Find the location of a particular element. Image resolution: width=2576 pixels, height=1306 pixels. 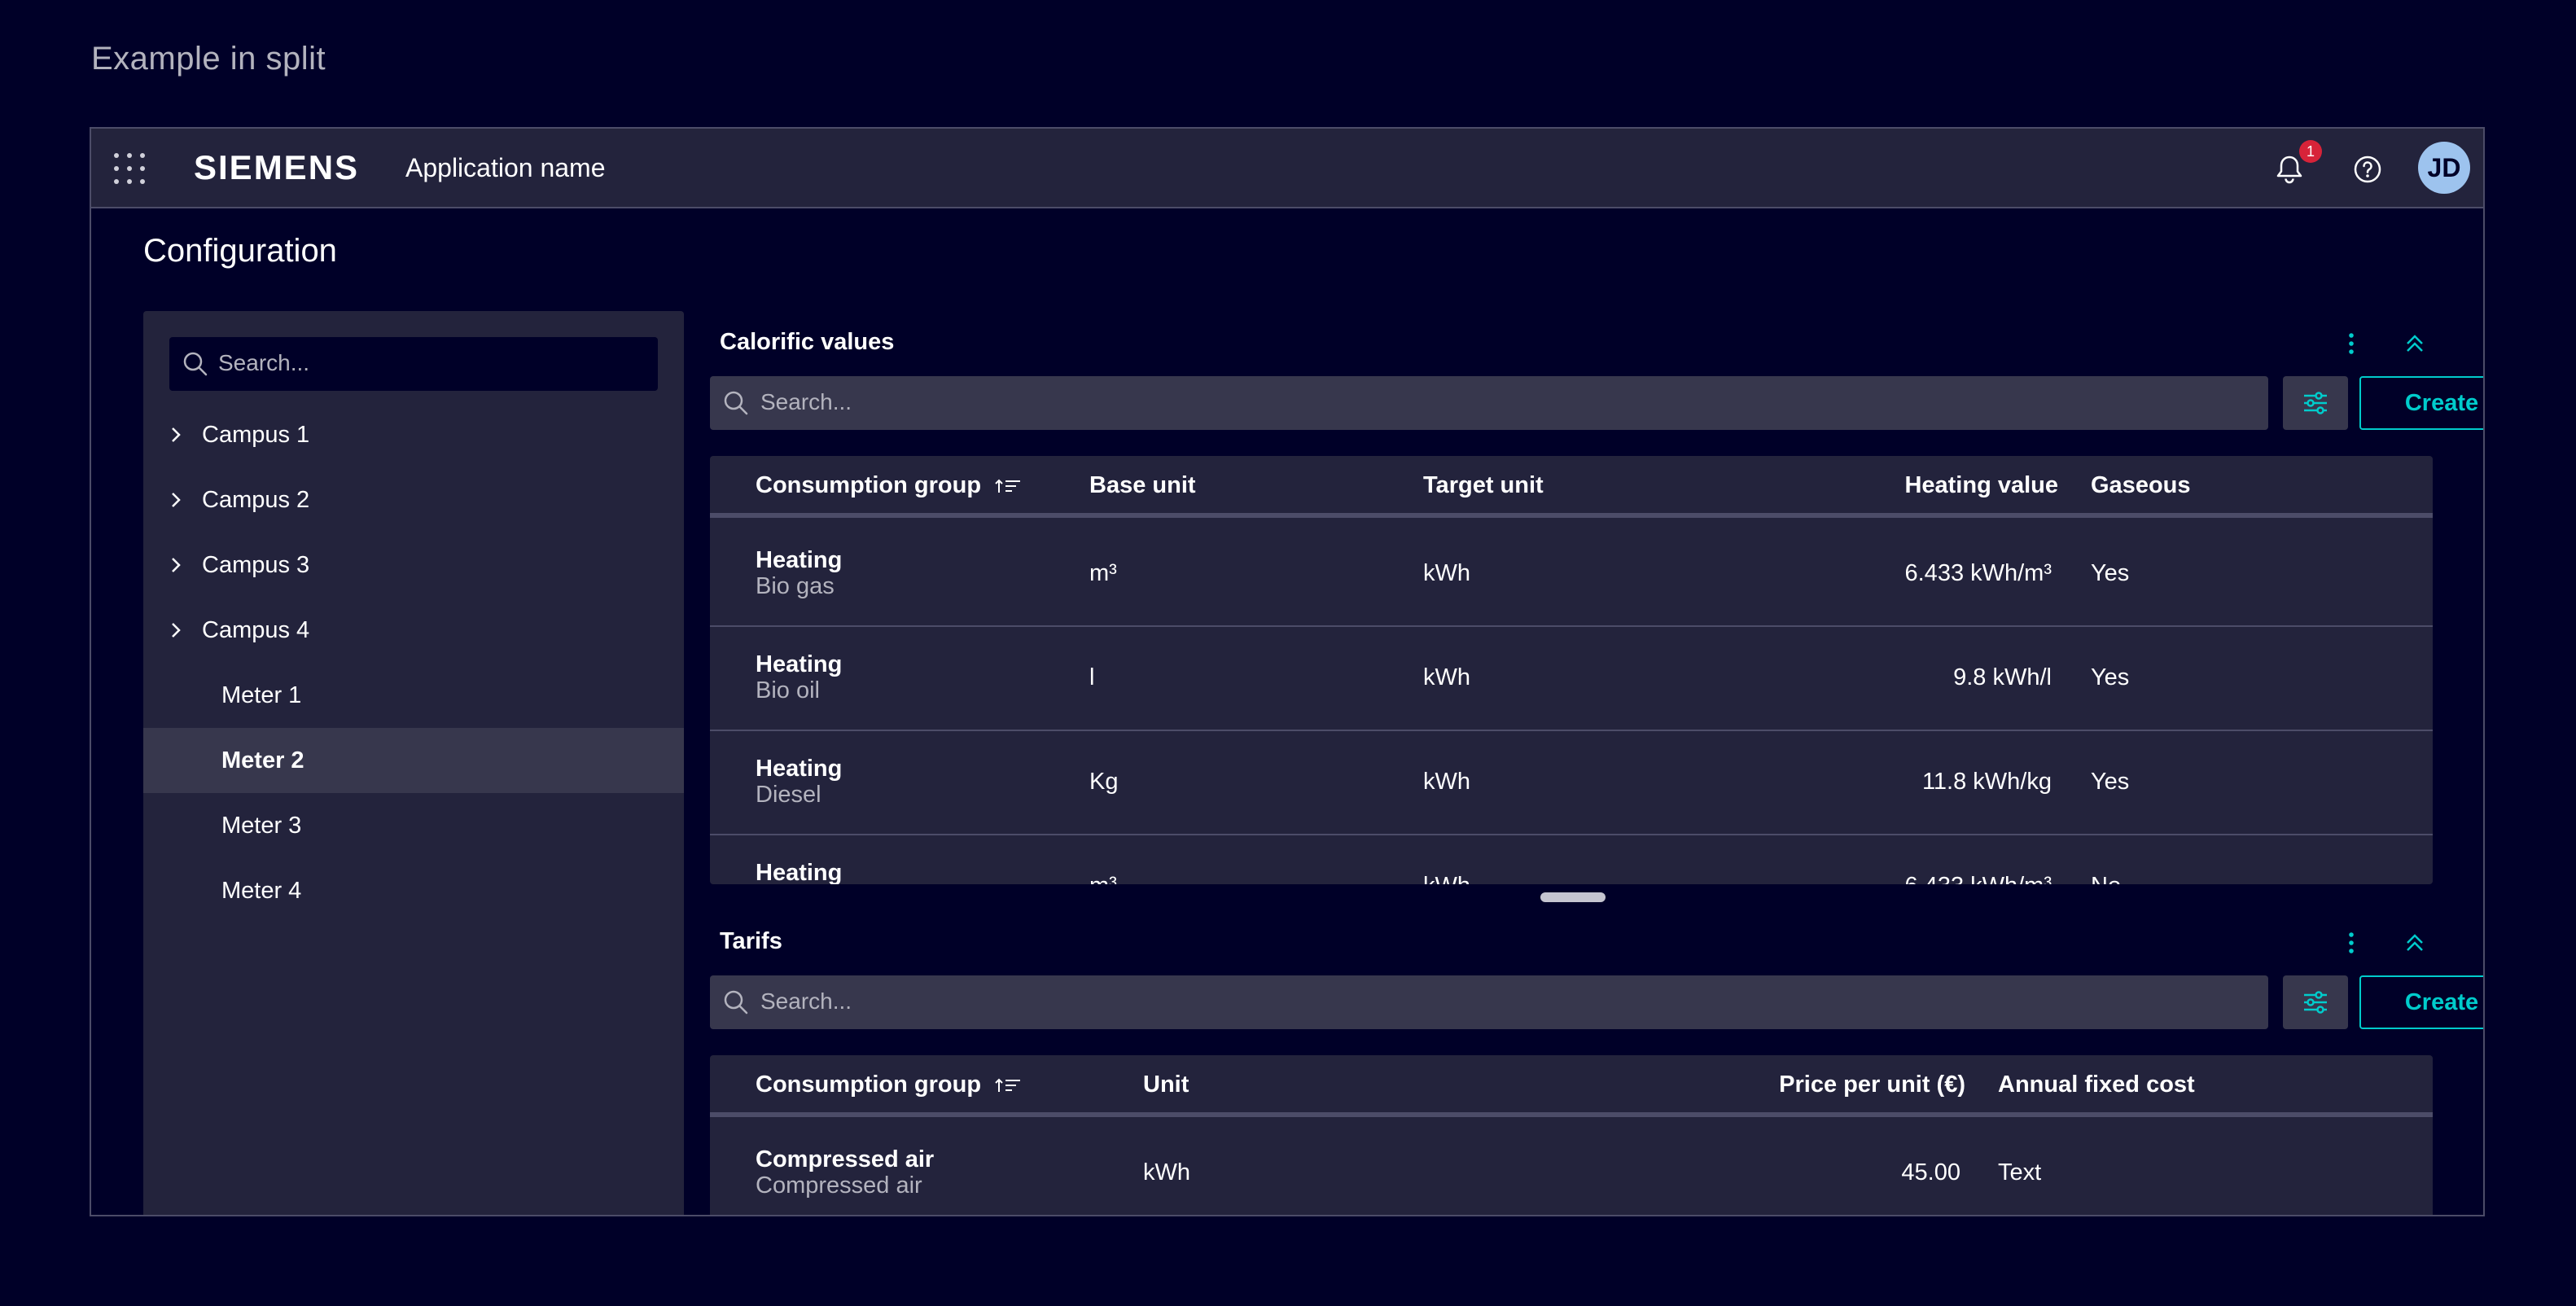

tree-item-label: Meter 1 is located at coordinates (261, 695).